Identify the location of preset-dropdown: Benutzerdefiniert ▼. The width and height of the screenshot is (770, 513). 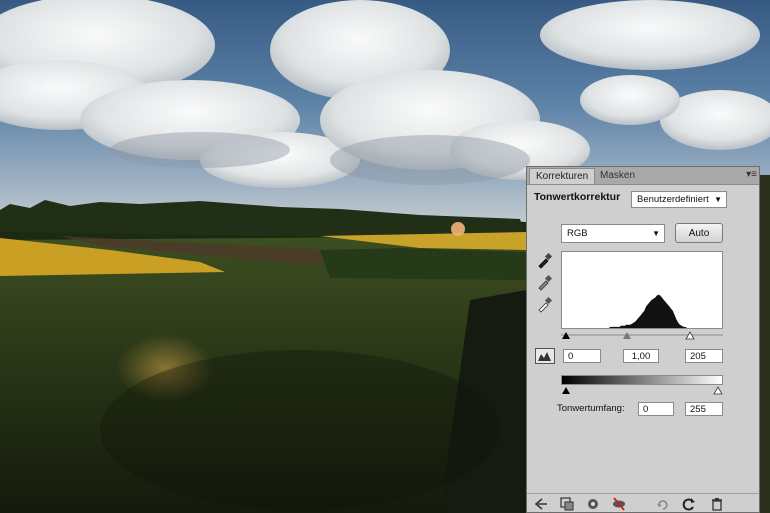
(679, 199).